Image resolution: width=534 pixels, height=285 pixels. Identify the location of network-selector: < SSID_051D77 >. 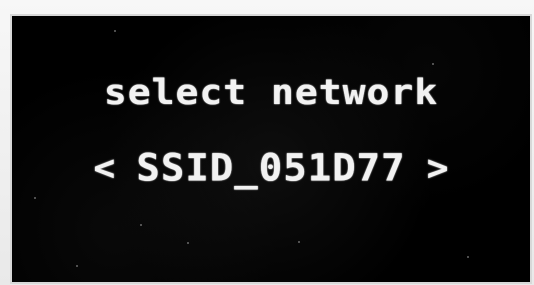
(271, 168).